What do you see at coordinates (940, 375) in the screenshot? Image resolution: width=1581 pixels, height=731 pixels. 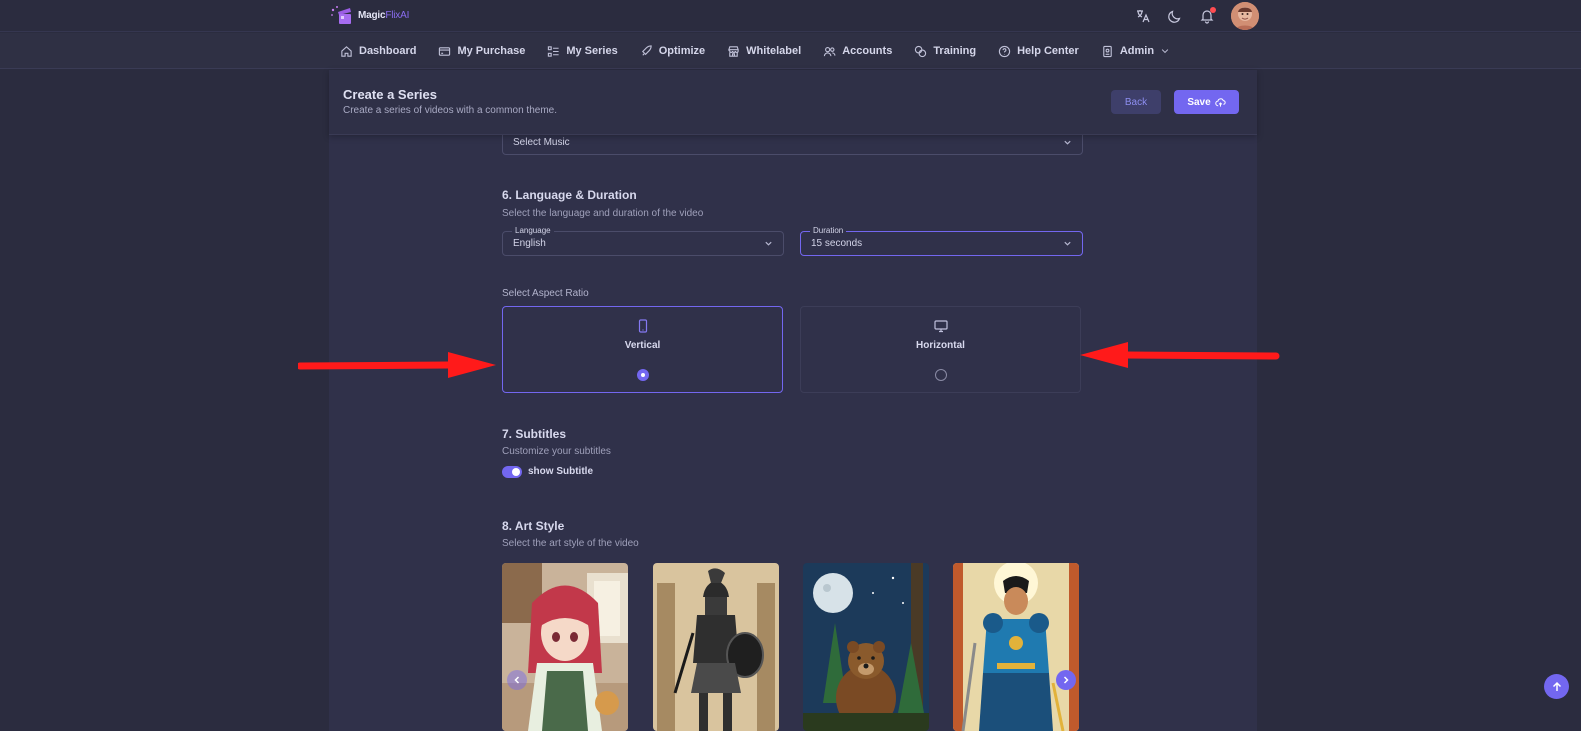 I see `radio-horizontal` at bounding box center [940, 375].